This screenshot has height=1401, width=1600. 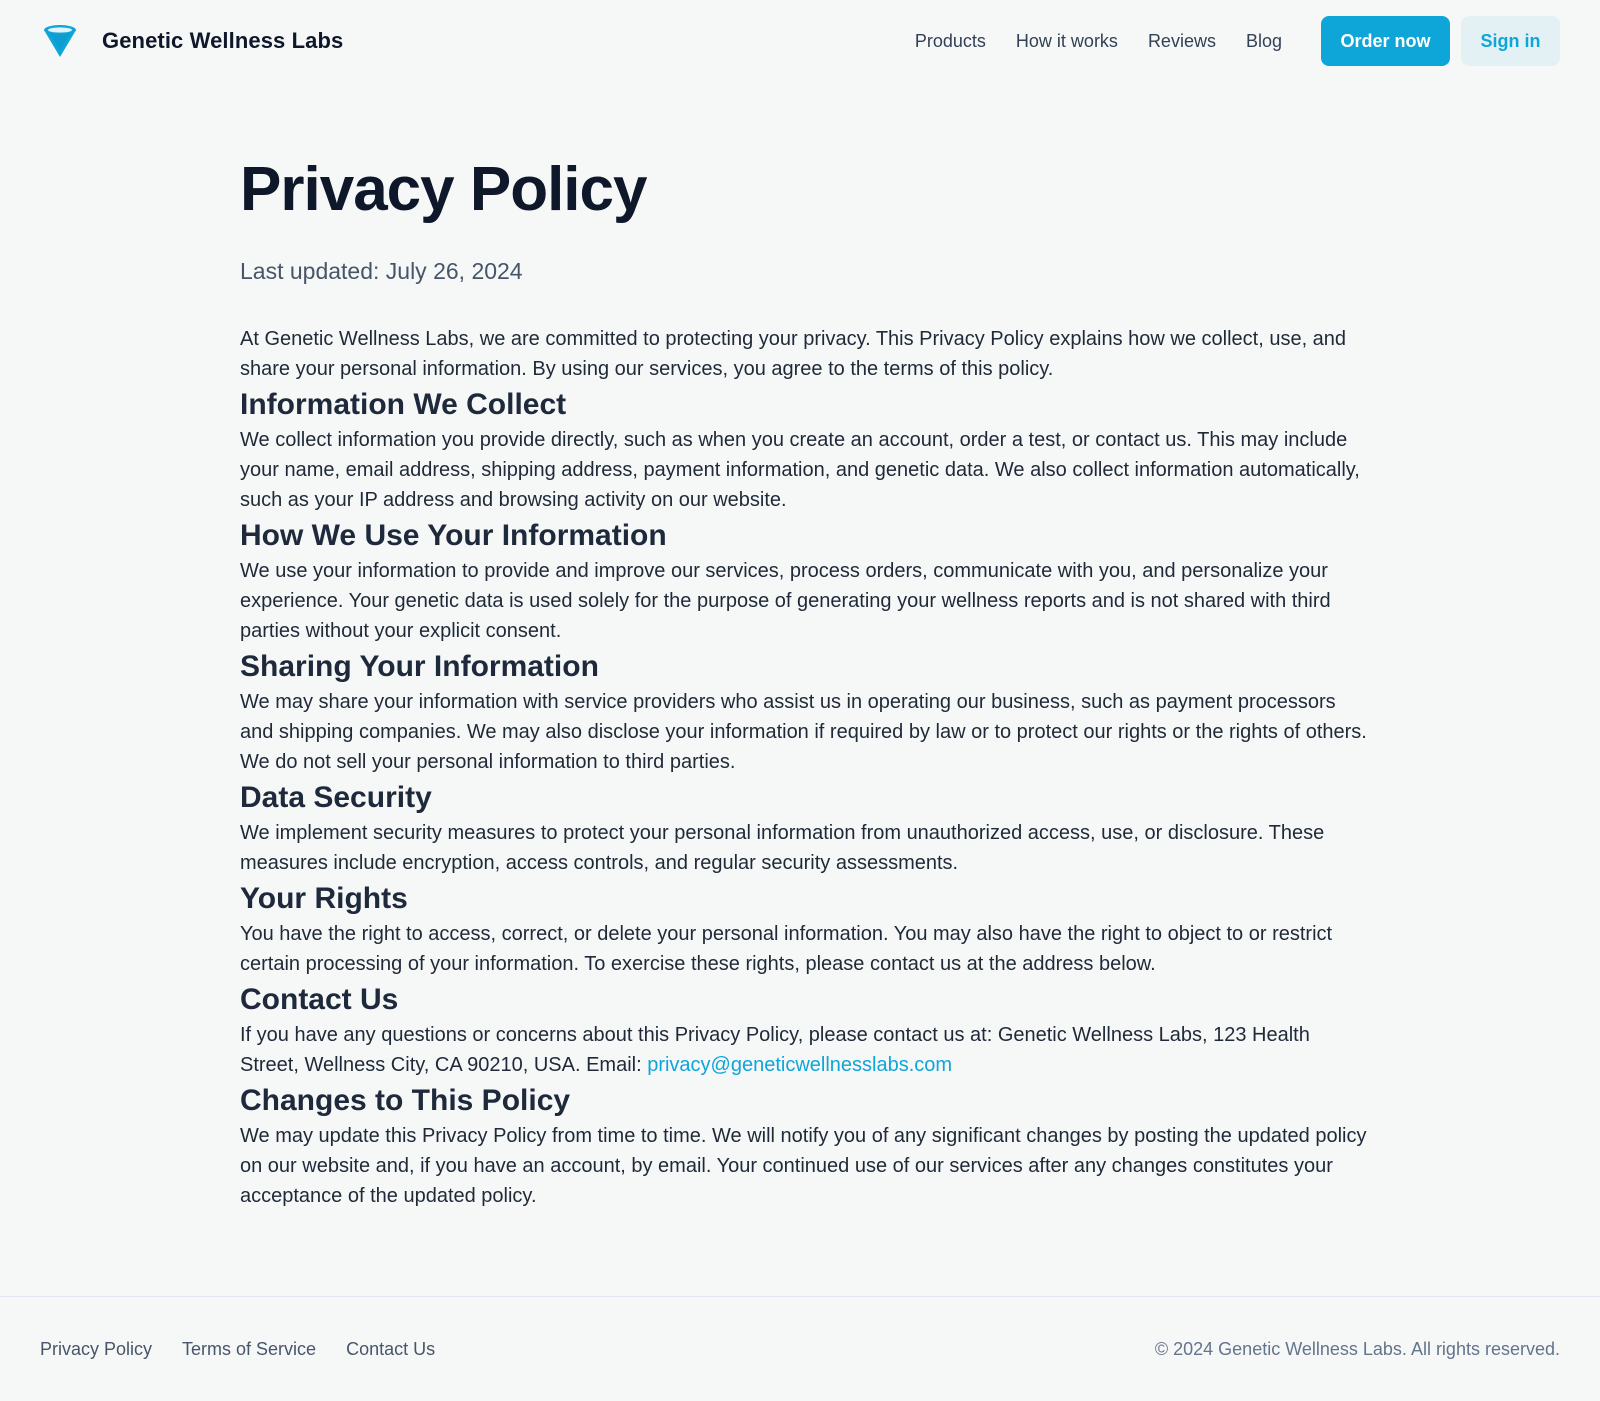 I want to click on brand-name: Genetic Wellness Labs, so click(x=223, y=40).